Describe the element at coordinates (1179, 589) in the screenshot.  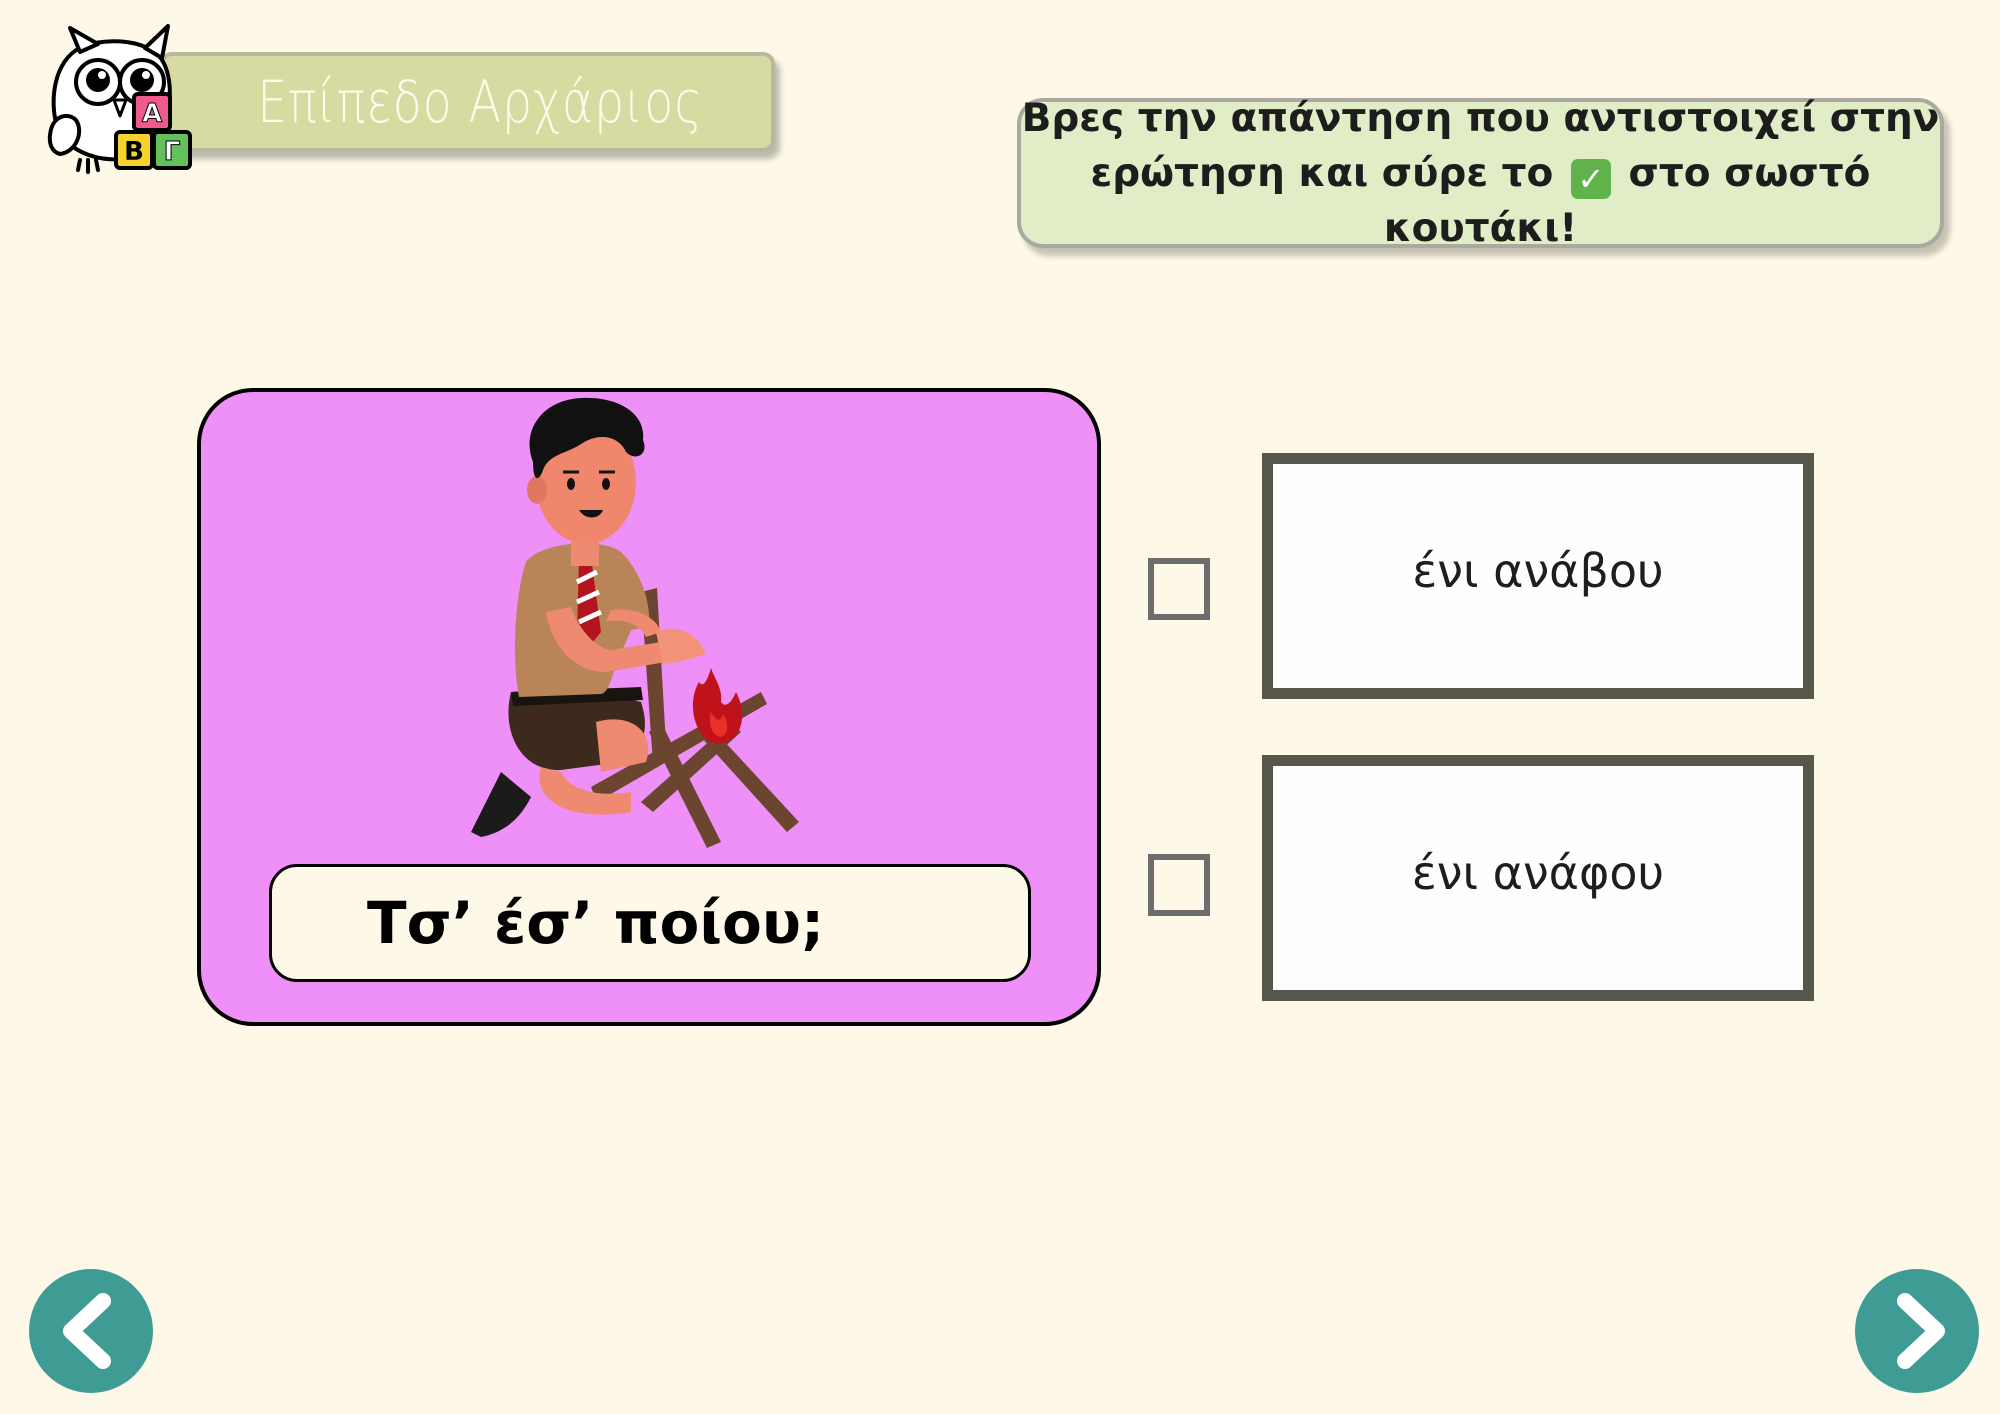
I see `answer-1-checkbox` at that location.